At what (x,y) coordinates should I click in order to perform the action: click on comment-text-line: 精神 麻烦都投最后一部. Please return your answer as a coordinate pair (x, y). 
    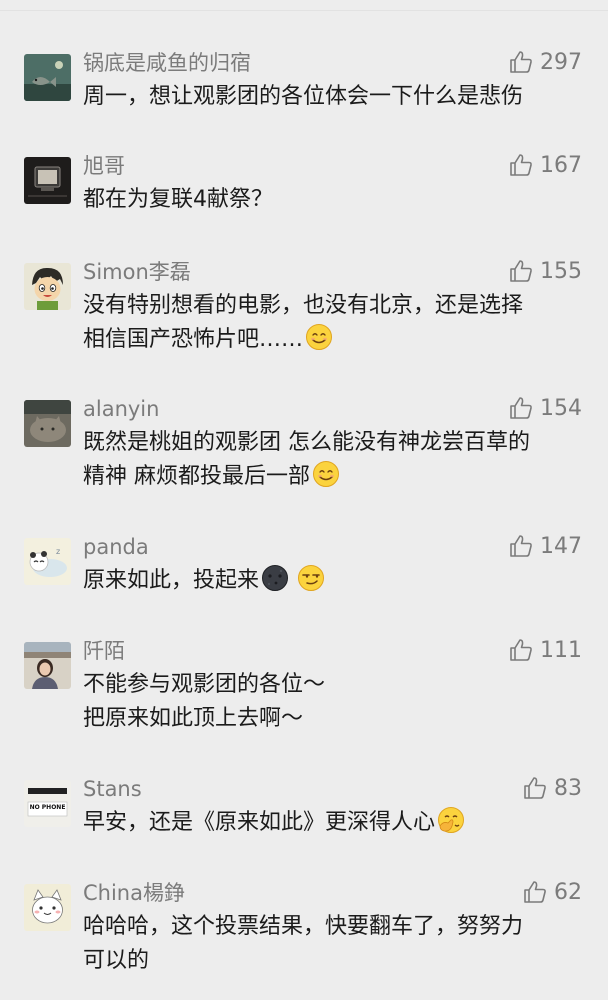
    Looking at the image, I should click on (333, 477).